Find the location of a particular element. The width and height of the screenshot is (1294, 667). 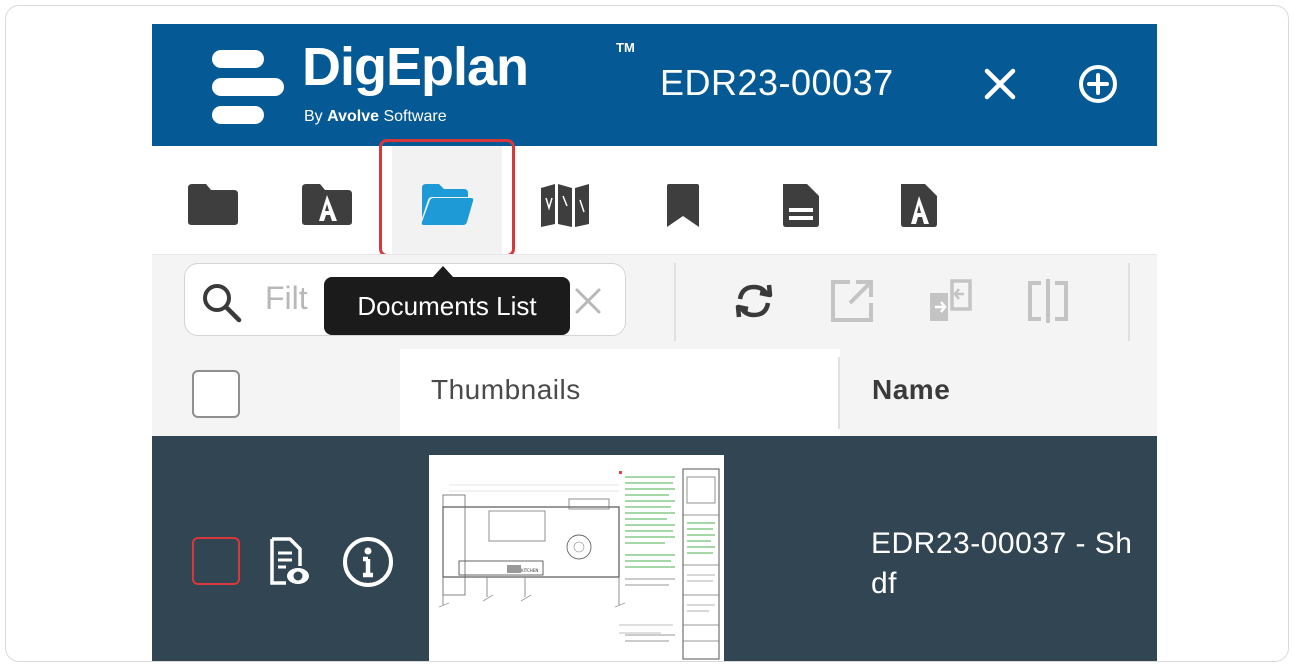

add-circle-icon is located at coordinates (1098, 84).